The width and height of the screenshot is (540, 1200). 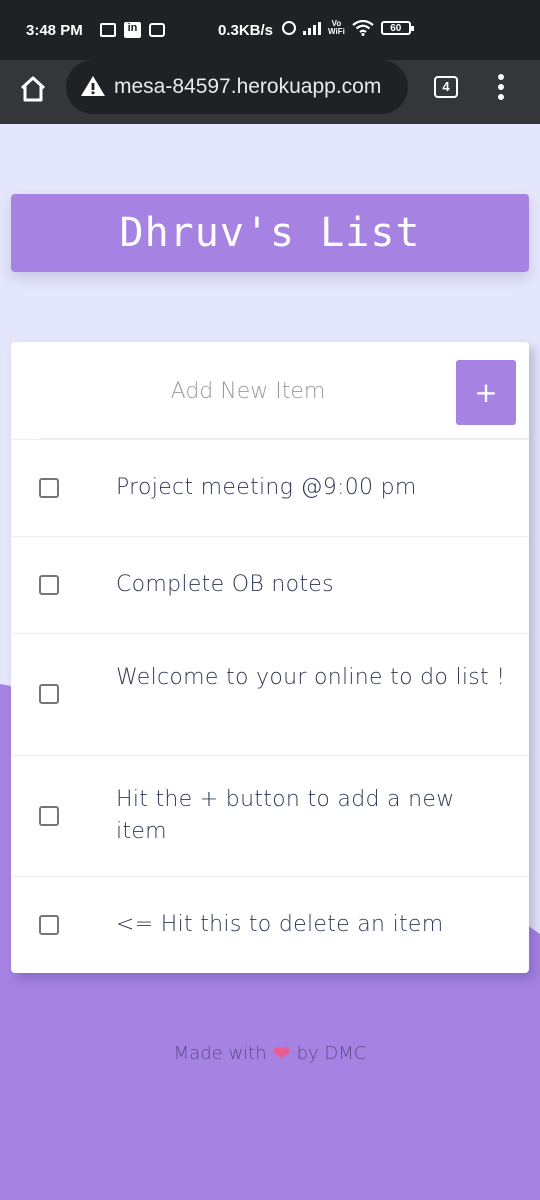 I want to click on item-label: Welcome to your online to do list !, so click(x=311, y=677).